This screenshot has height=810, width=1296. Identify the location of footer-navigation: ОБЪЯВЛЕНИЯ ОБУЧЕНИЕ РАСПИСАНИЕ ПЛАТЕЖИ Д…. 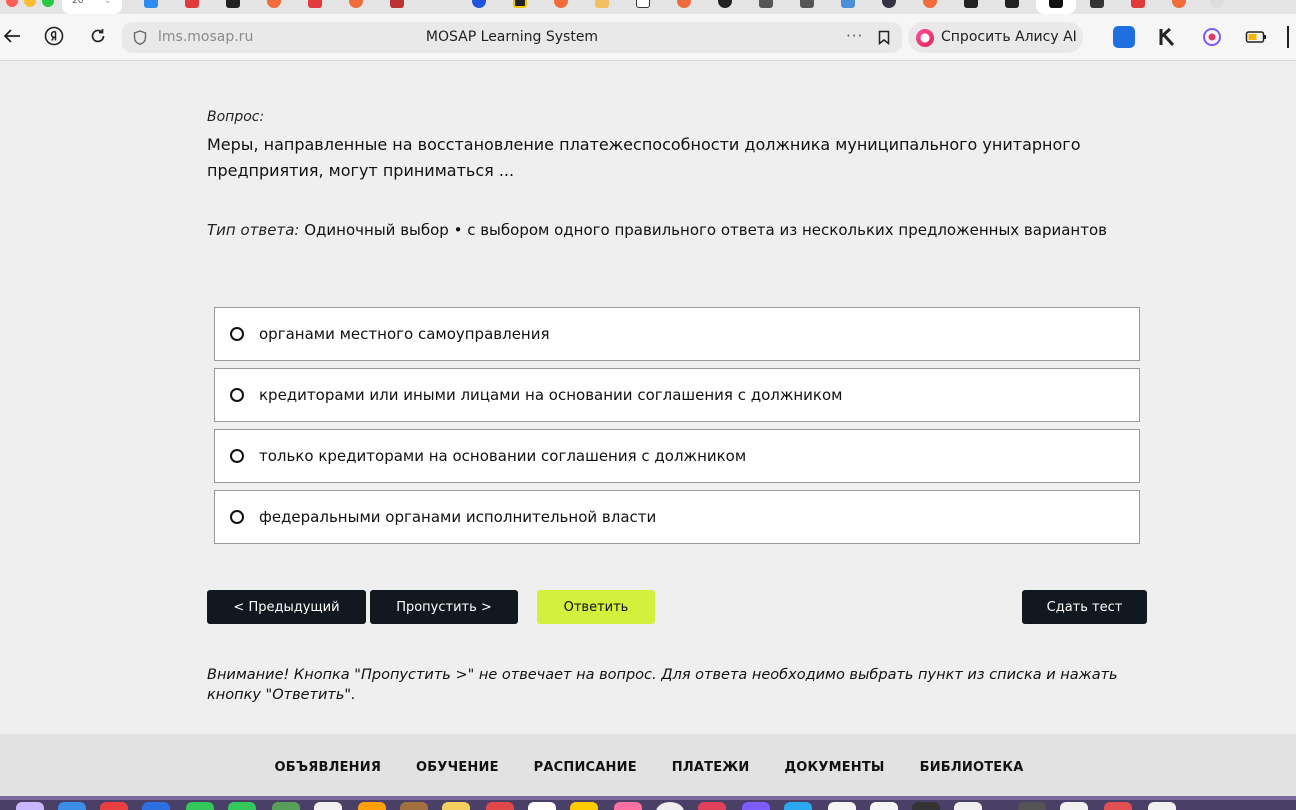
(648, 765).